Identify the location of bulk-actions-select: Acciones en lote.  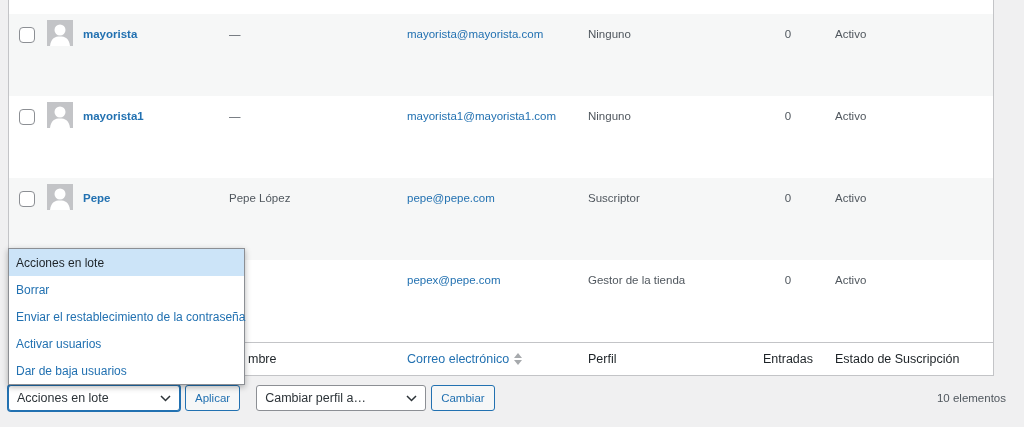
(94, 398).